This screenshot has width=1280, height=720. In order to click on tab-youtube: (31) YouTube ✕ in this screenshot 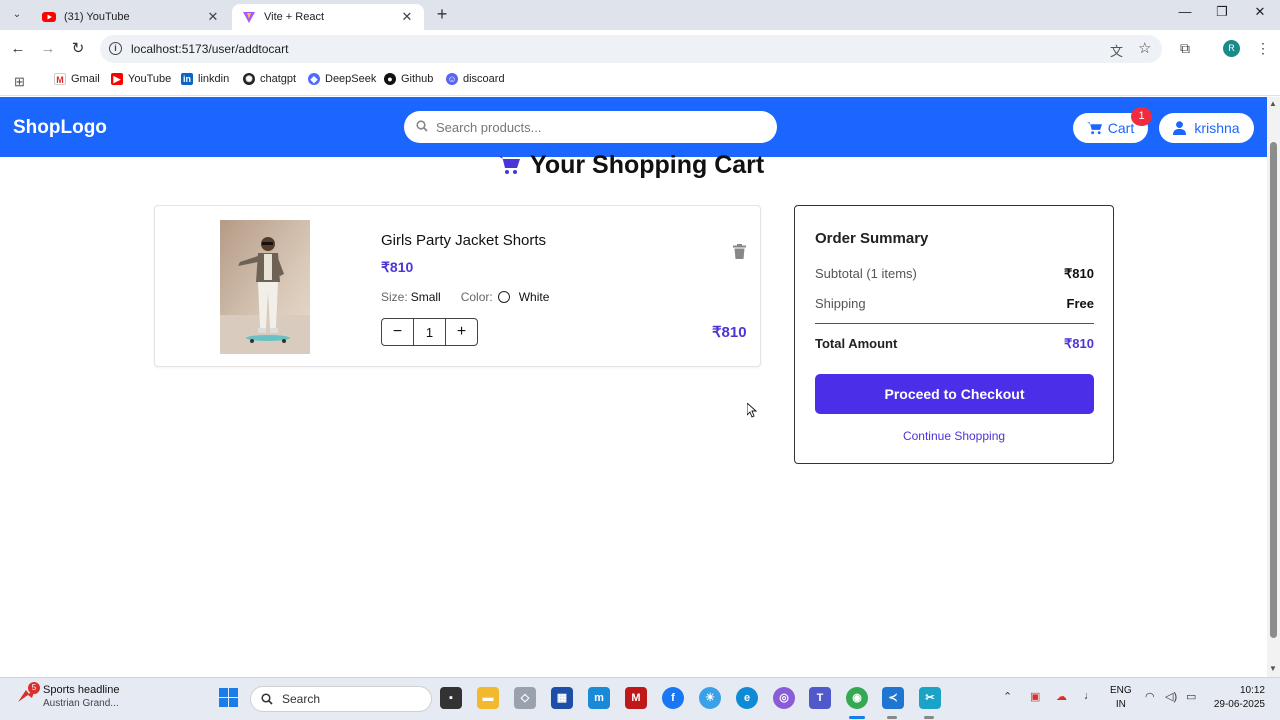, I will do `click(131, 17)`.